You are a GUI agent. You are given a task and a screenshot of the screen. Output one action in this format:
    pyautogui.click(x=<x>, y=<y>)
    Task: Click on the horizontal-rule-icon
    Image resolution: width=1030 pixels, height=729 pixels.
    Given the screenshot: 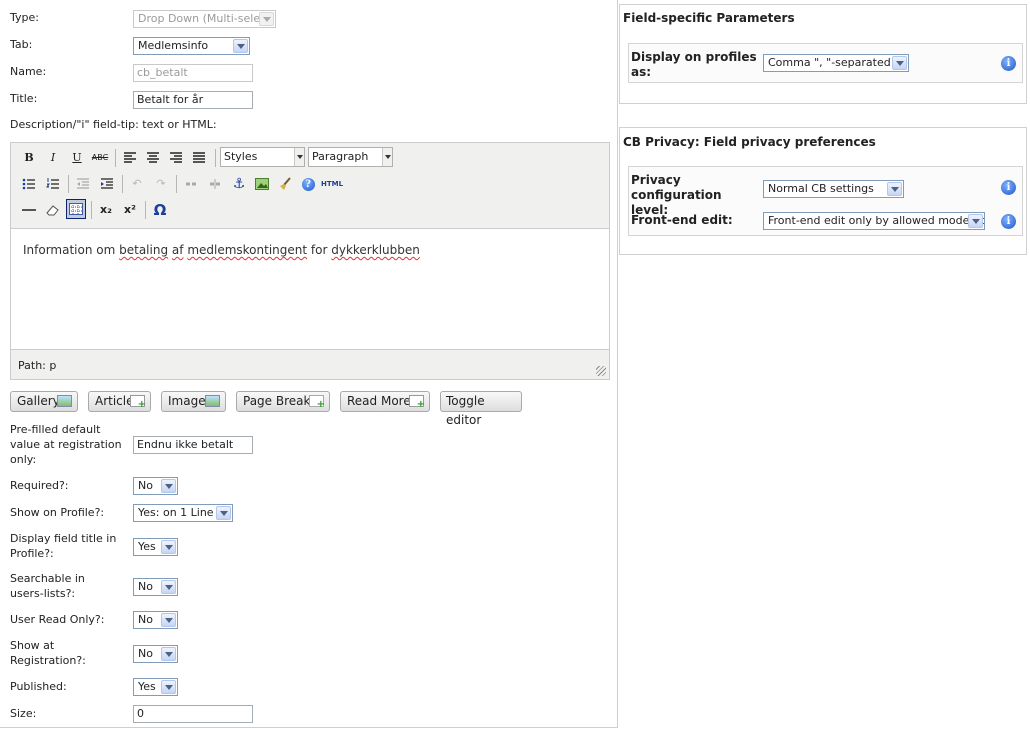 What is the action you would take?
    pyautogui.click(x=29, y=210)
    